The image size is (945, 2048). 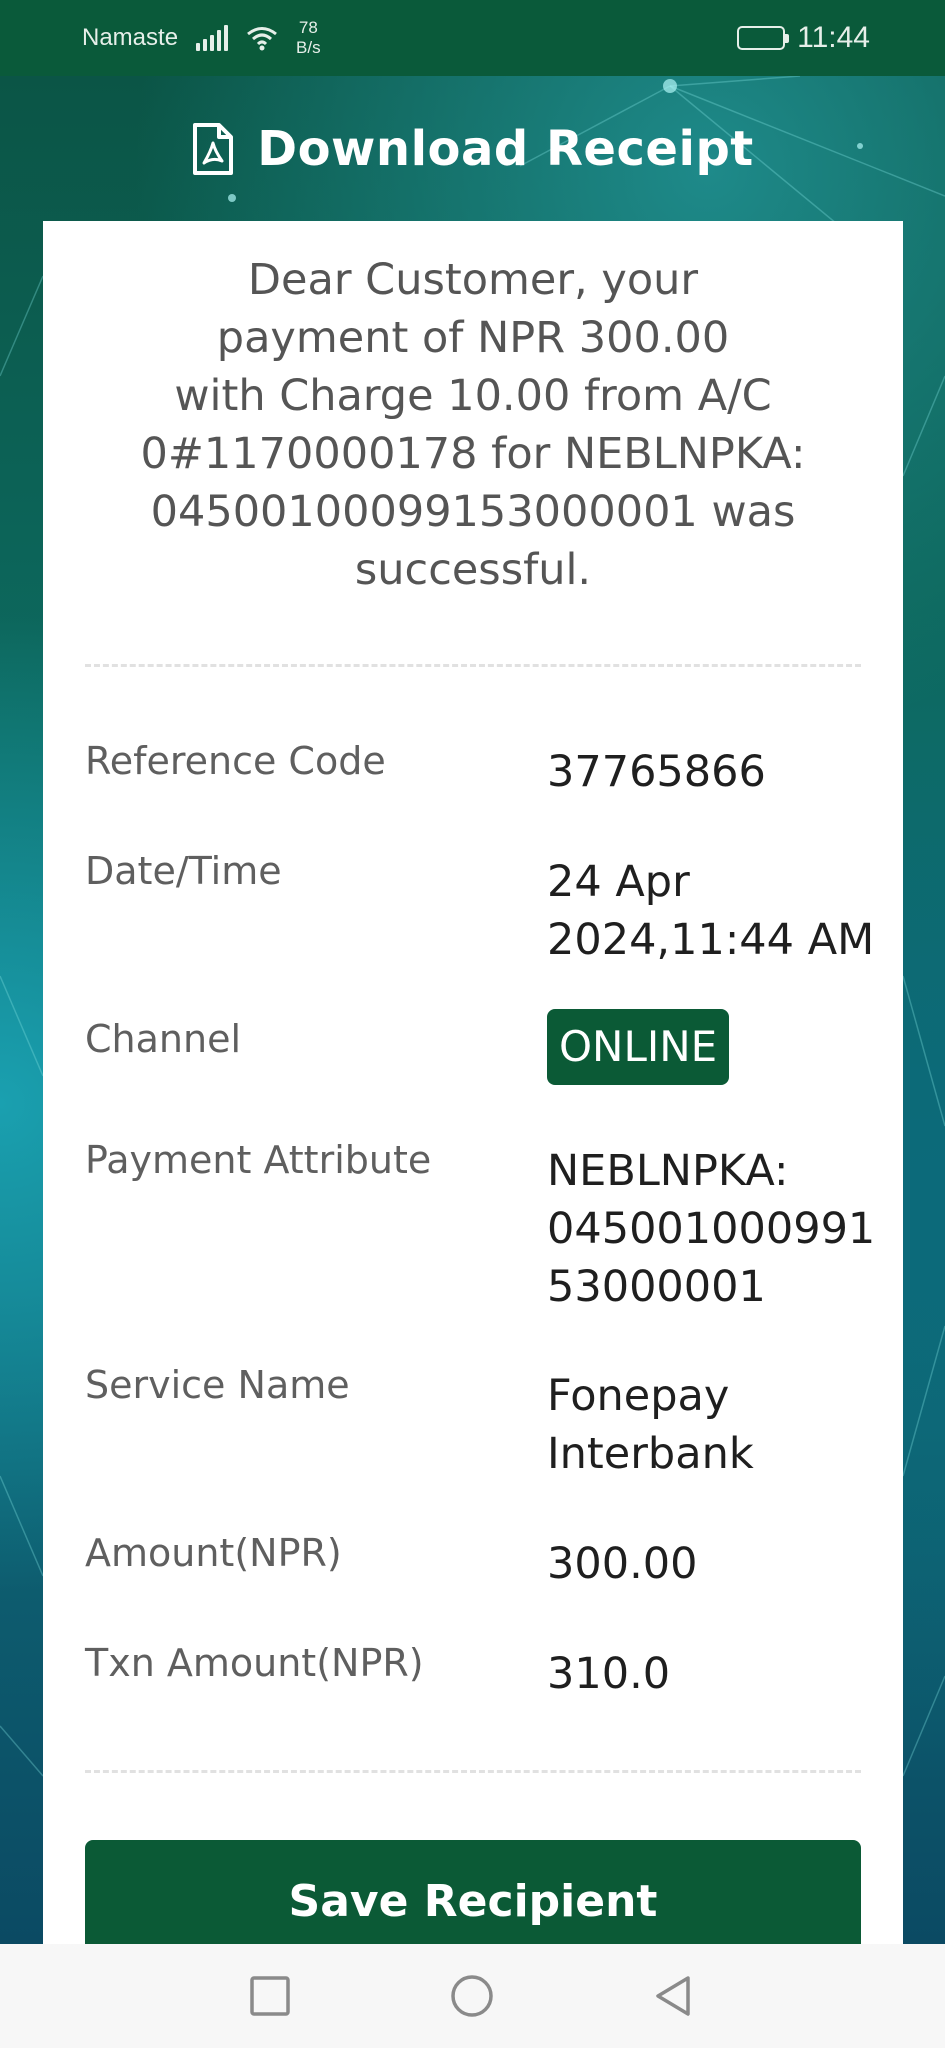 I want to click on detail-value-line: NEBLNPKA:, so click(x=668, y=1171).